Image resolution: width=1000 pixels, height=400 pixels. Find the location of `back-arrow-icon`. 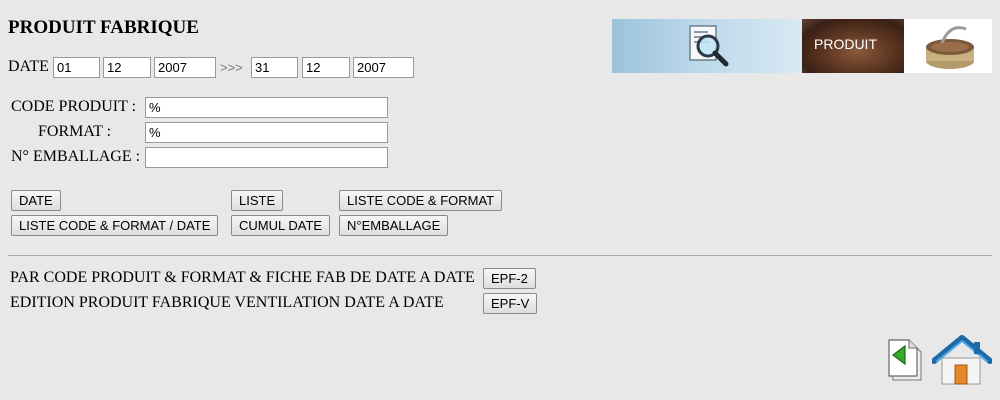

back-arrow-icon is located at coordinates (907, 360).